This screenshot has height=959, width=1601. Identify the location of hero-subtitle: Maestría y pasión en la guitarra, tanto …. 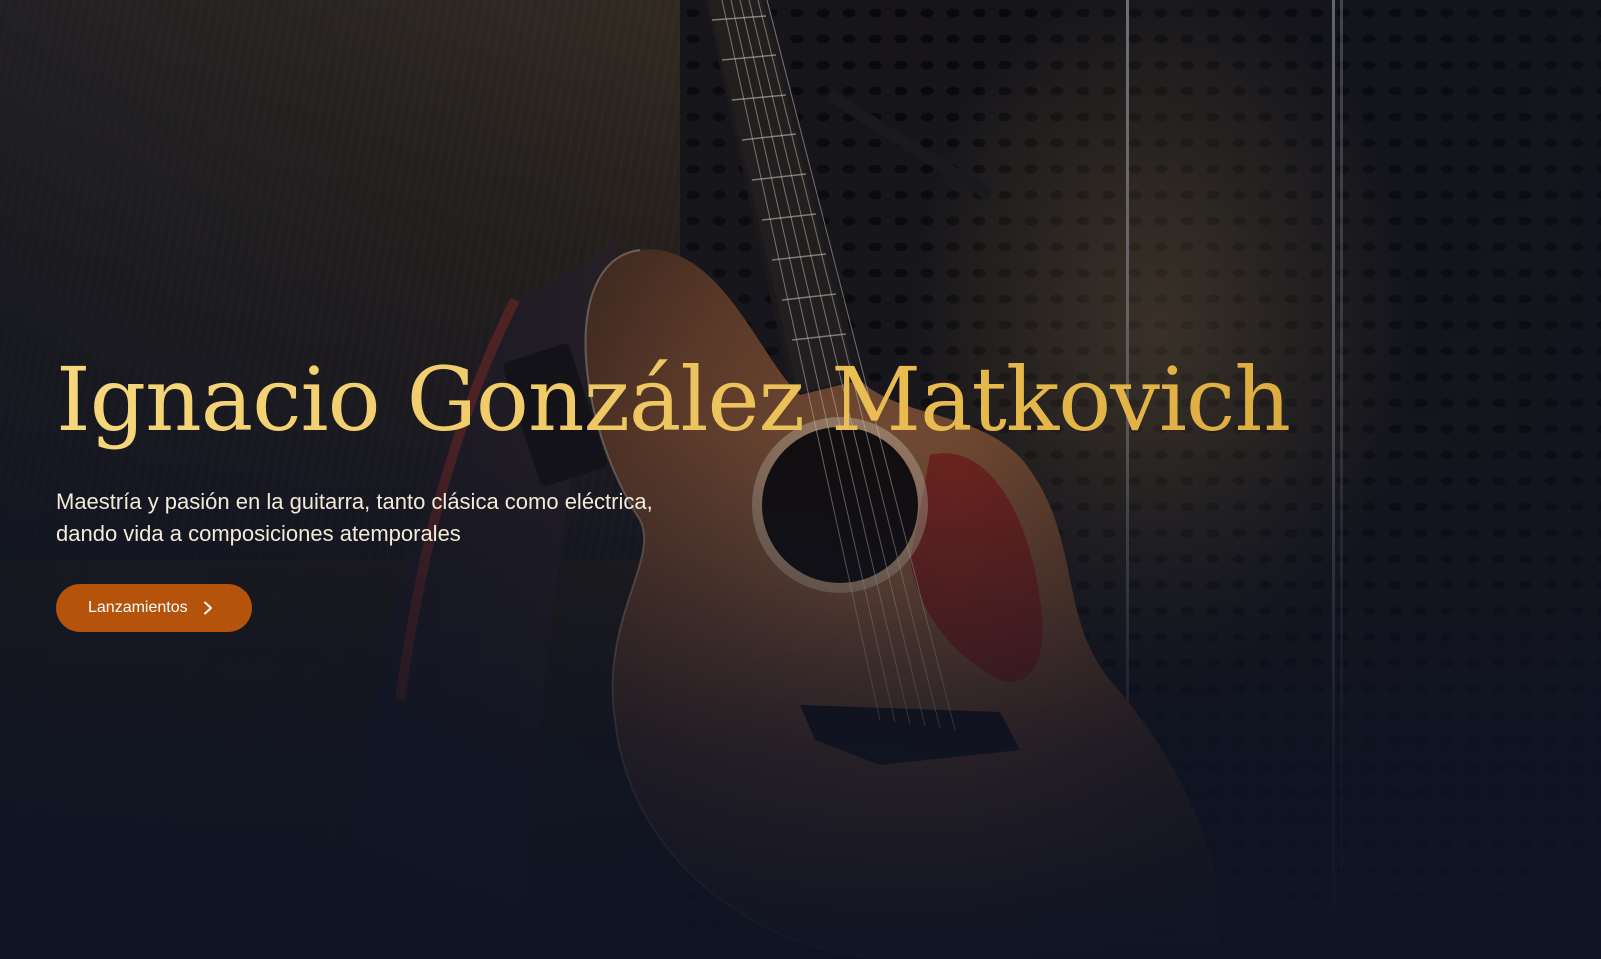
(354, 517).